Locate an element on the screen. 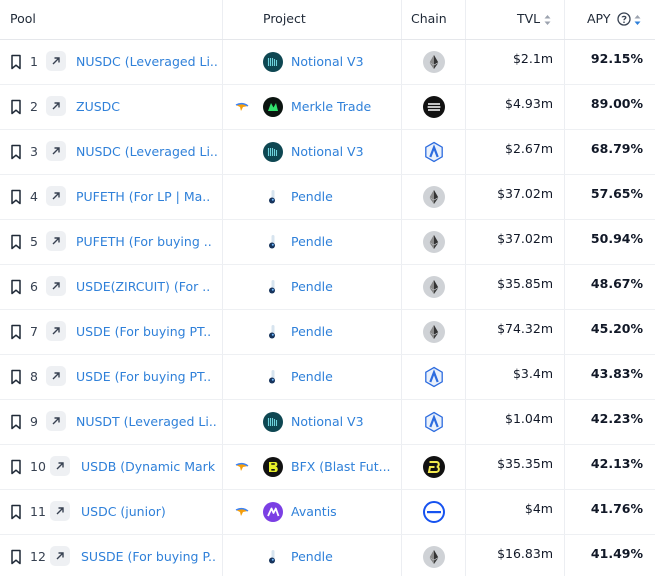 The height and width of the screenshot is (576, 655). tvl-column-header: TVL is located at coordinates (528, 18).